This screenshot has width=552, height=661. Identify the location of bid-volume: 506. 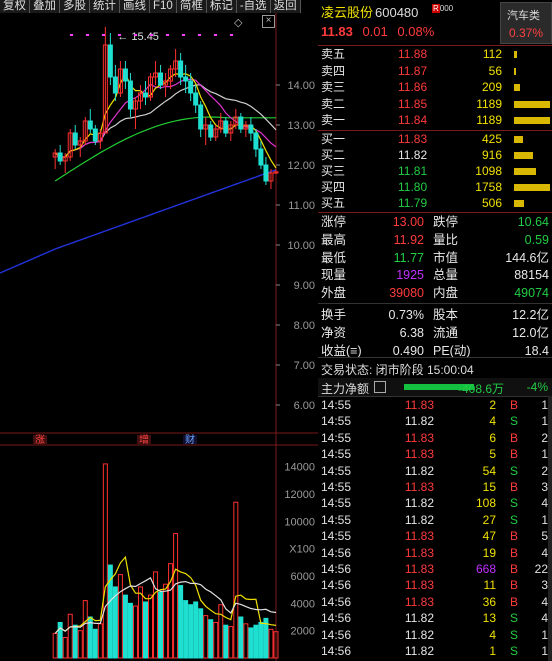
(491, 203).